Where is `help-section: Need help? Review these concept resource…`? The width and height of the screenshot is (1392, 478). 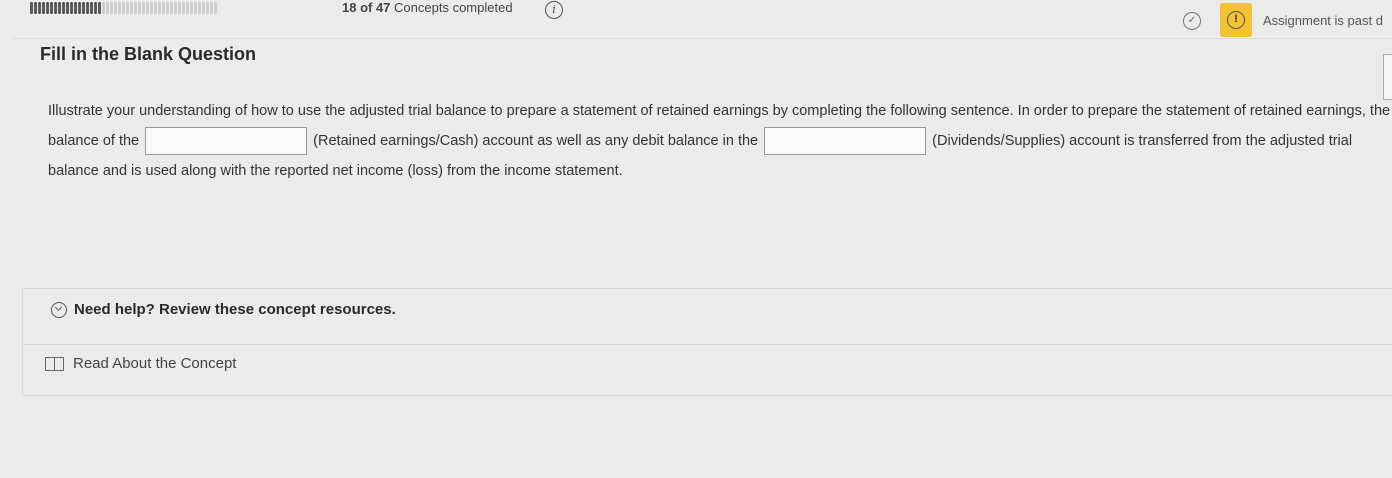 help-section: Need help? Review these concept resource… is located at coordinates (707, 316).